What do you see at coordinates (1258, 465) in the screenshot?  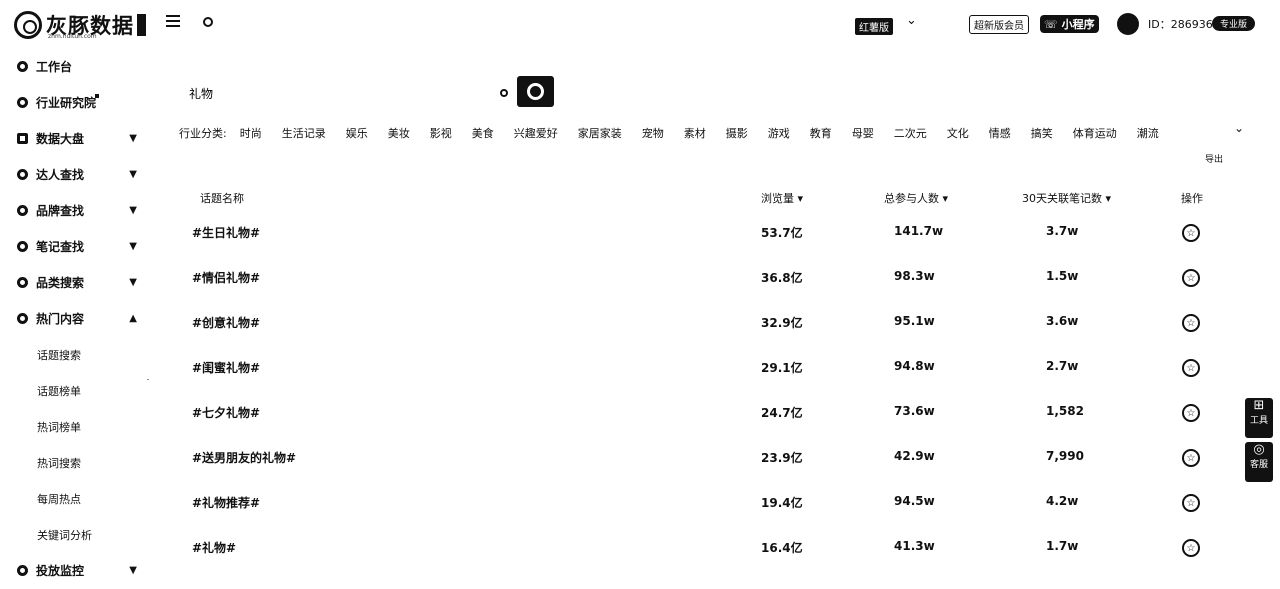 I see `float-service-label: 客服` at bounding box center [1258, 465].